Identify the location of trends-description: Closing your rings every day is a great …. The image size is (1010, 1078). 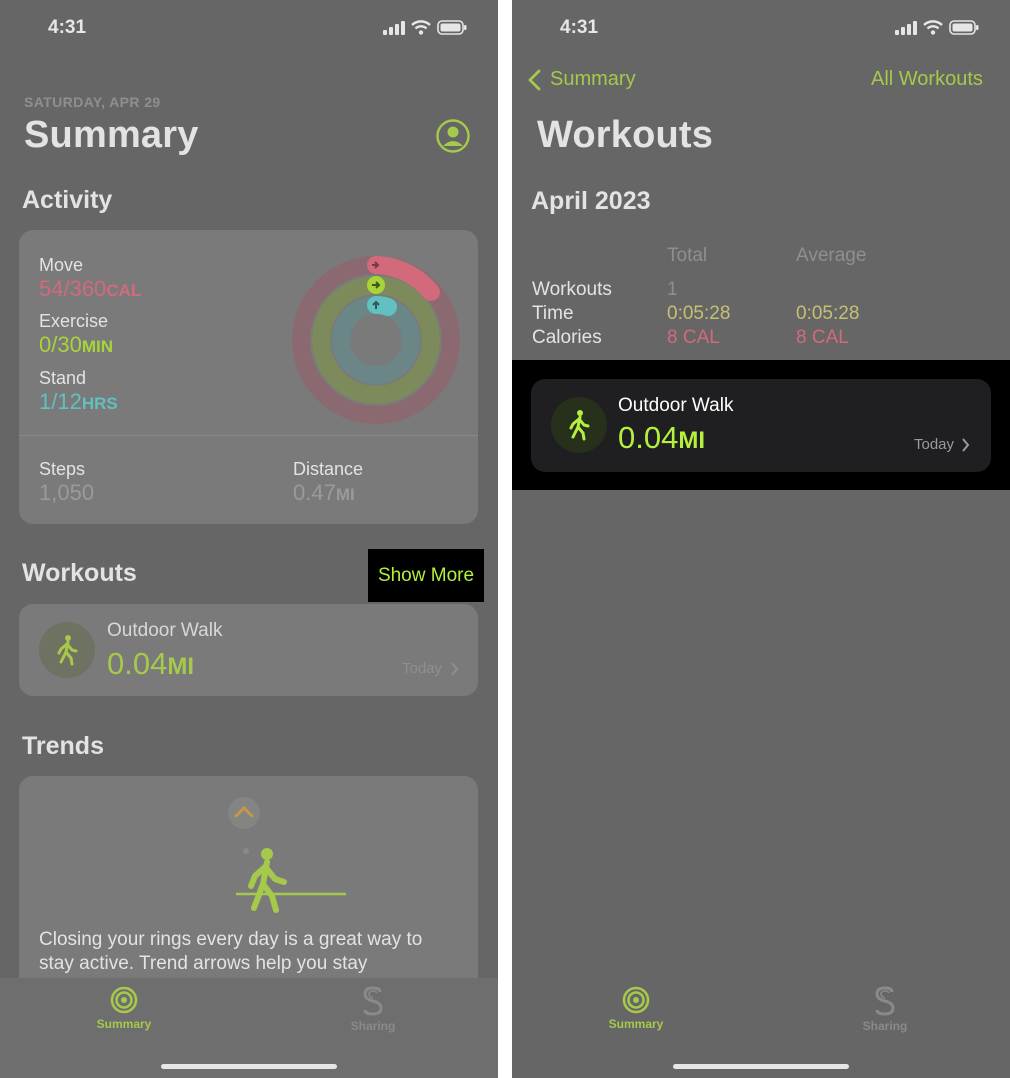
(231, 951).